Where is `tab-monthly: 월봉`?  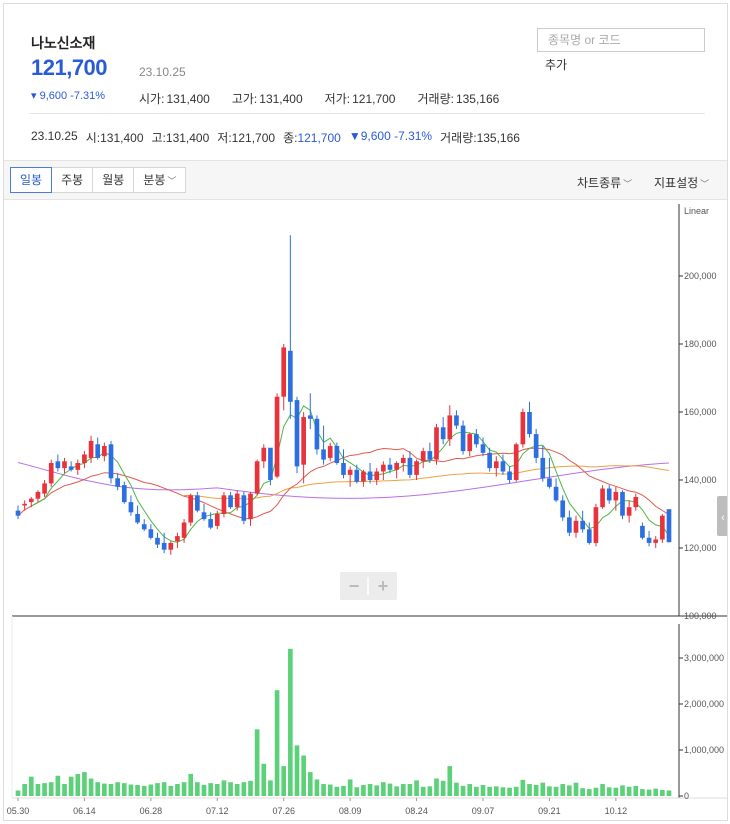 tab-monthly: 월봉 is located at coordinates (113, 180).